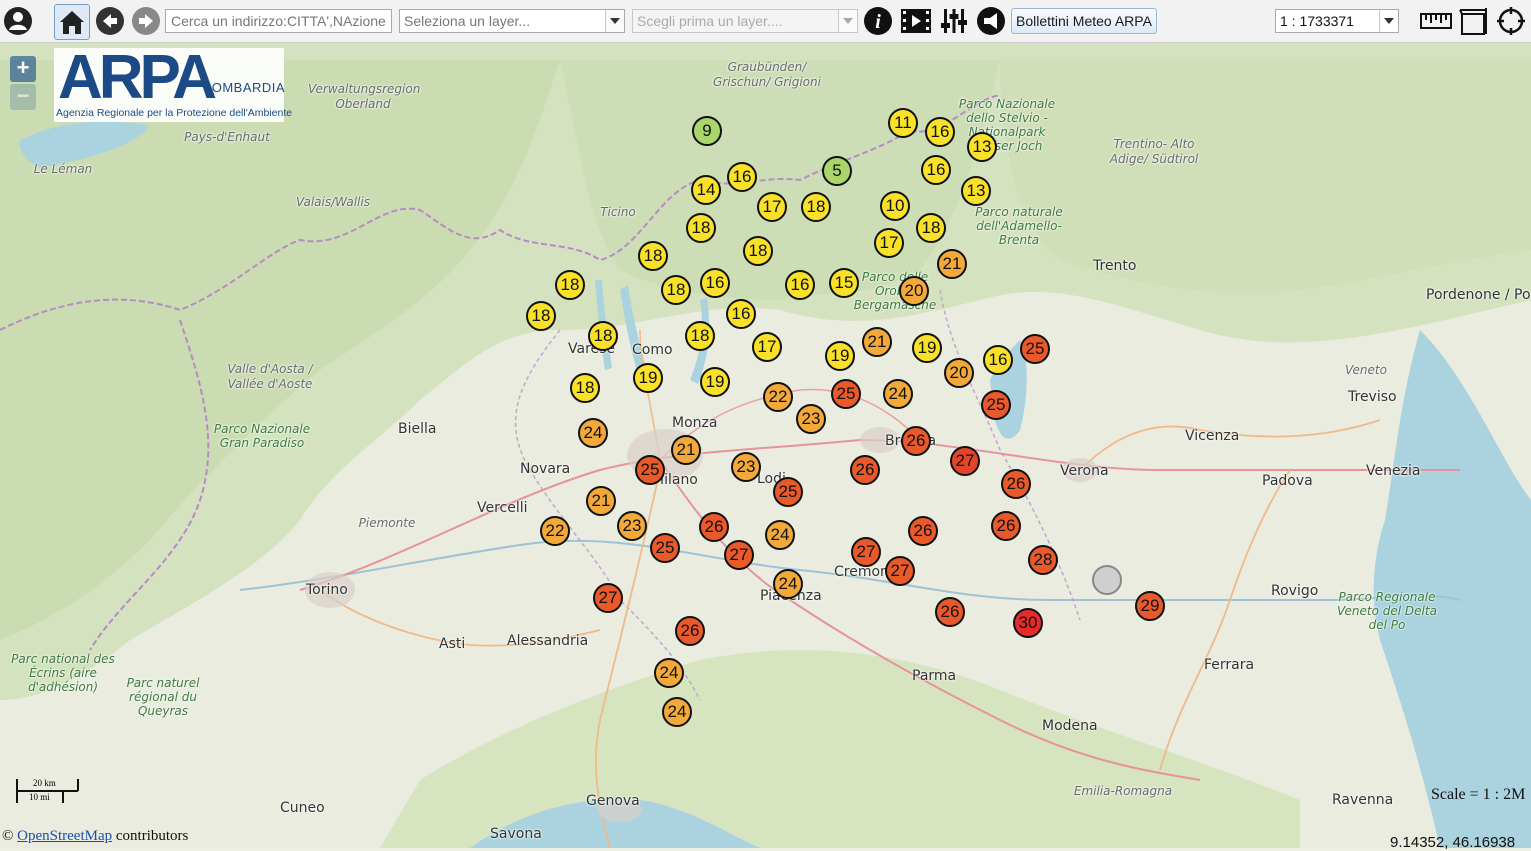 This screenshot has width=1531, height=851. What do you see at coordinates (991, 21) in the screenshot?
I see `megaphone-icon` at bounding box center [991, 21].